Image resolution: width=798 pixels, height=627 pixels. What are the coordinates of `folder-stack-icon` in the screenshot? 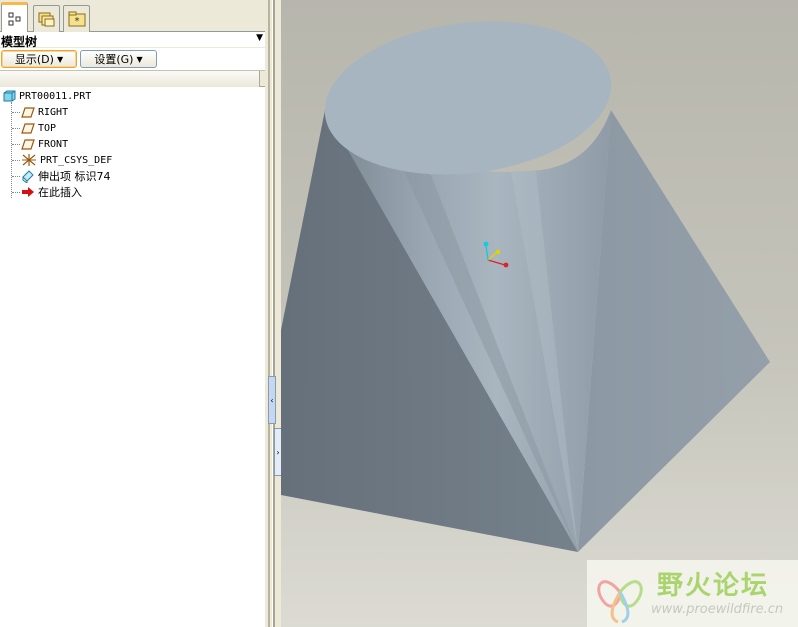 It's located at (46, 19).